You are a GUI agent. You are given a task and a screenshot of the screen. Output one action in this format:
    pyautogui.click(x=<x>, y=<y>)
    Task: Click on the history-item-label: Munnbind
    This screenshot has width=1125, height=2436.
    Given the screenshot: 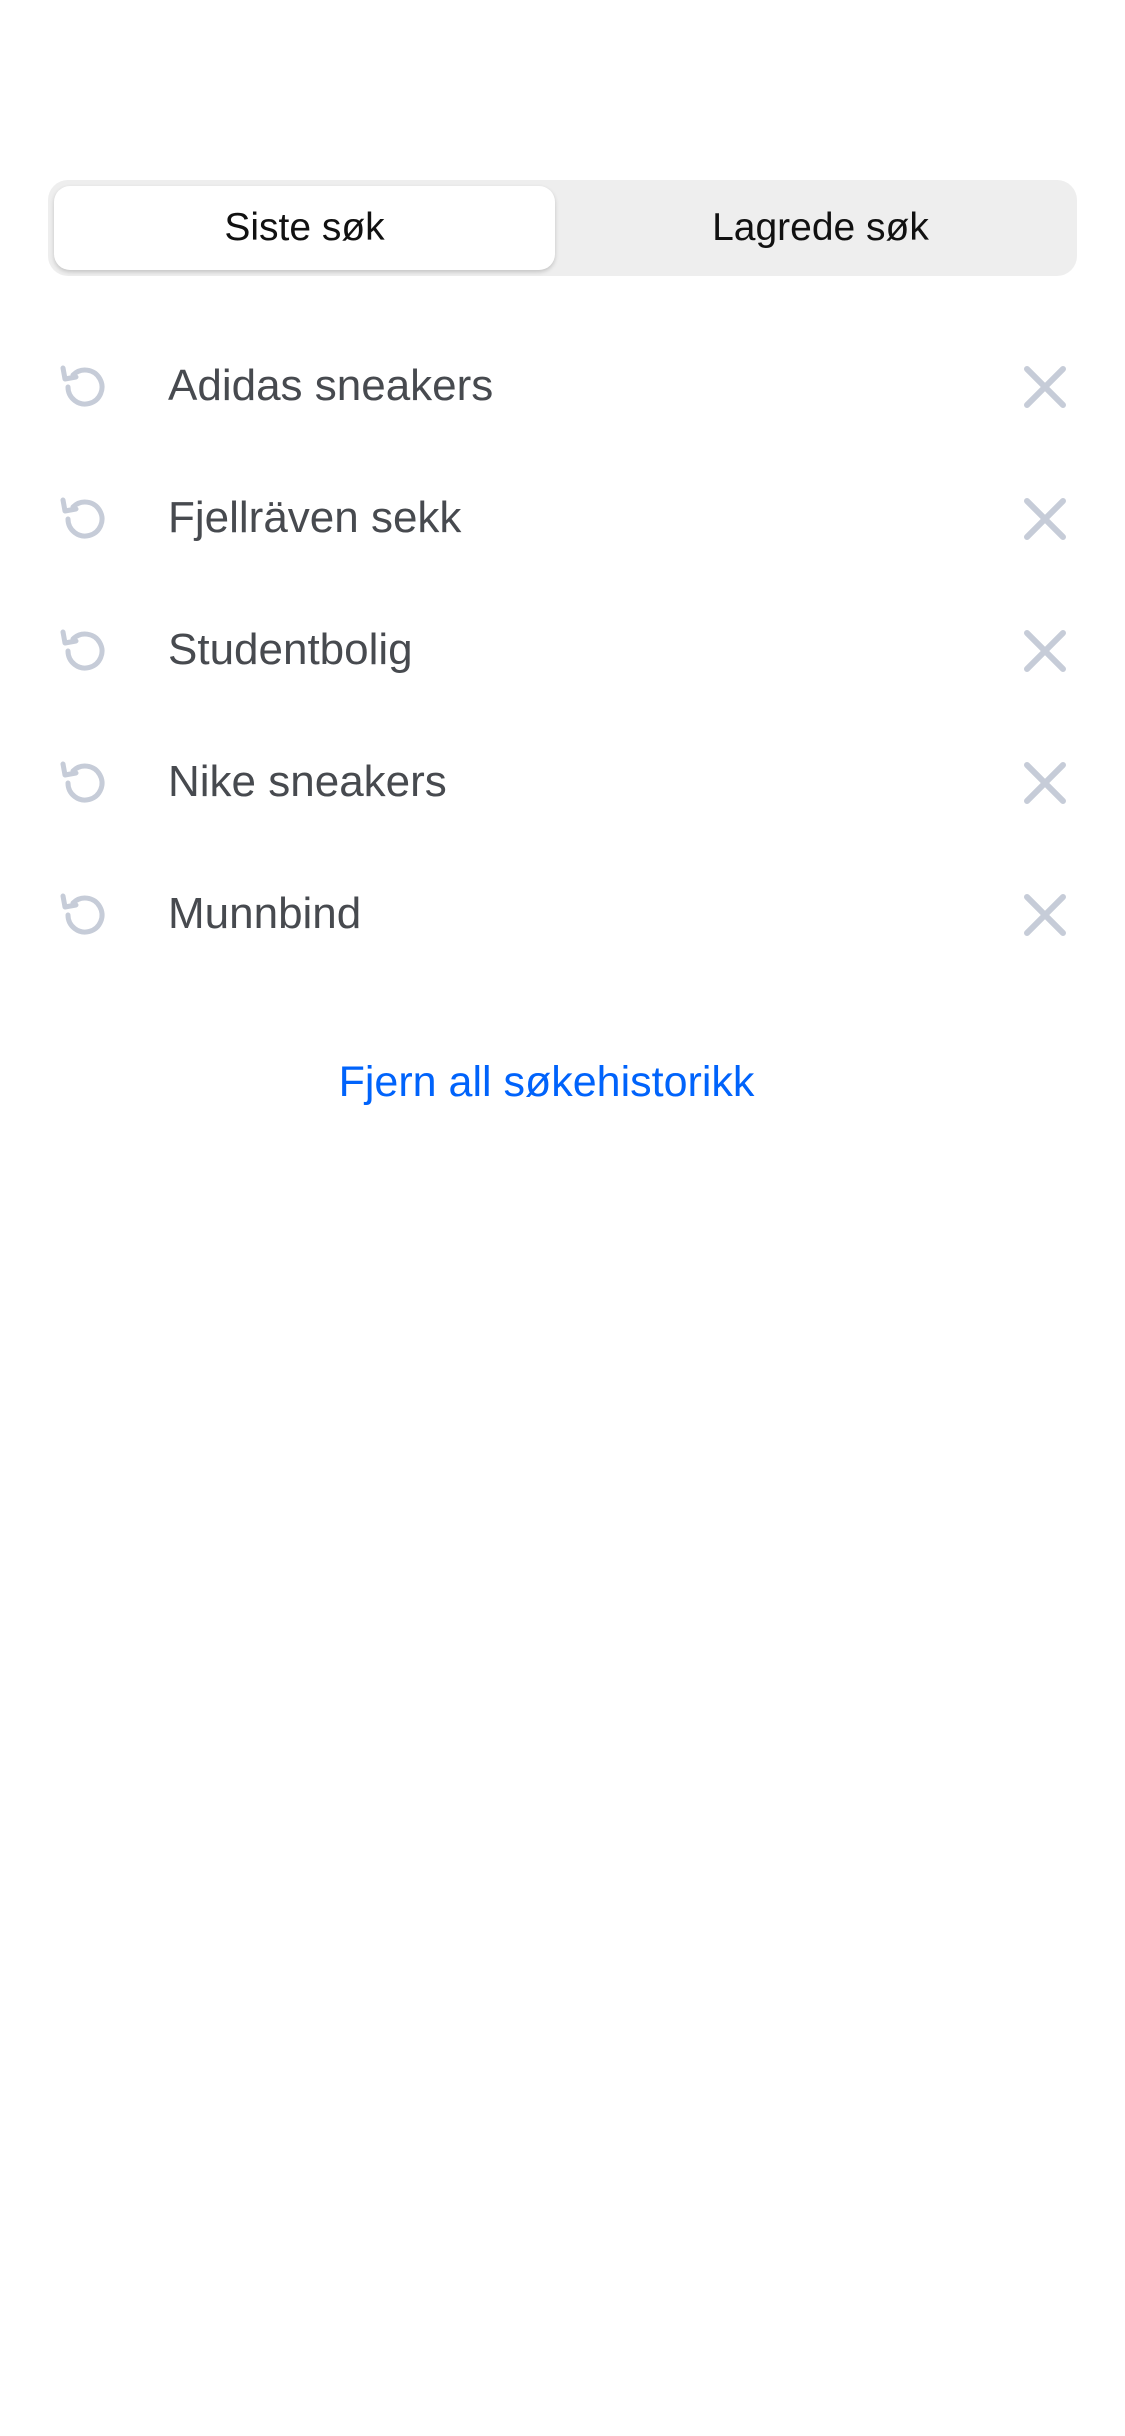 What is the action you would take?
    pyautogui.click(x=265, y=913)
    